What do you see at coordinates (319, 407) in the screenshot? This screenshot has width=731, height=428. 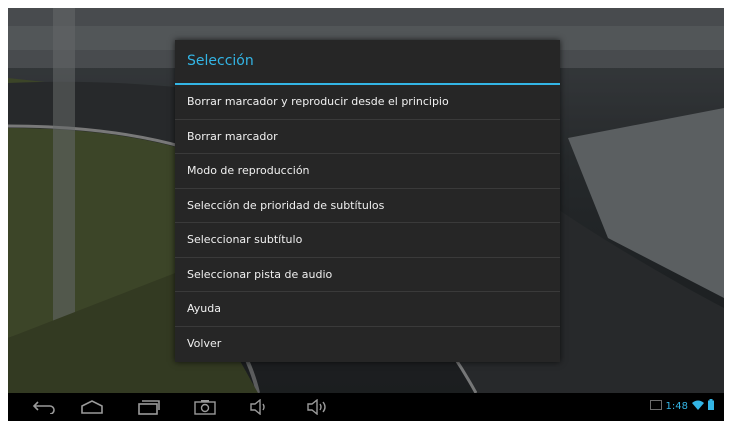 I see `volume-up-icon` at bounding box center [319, 407].